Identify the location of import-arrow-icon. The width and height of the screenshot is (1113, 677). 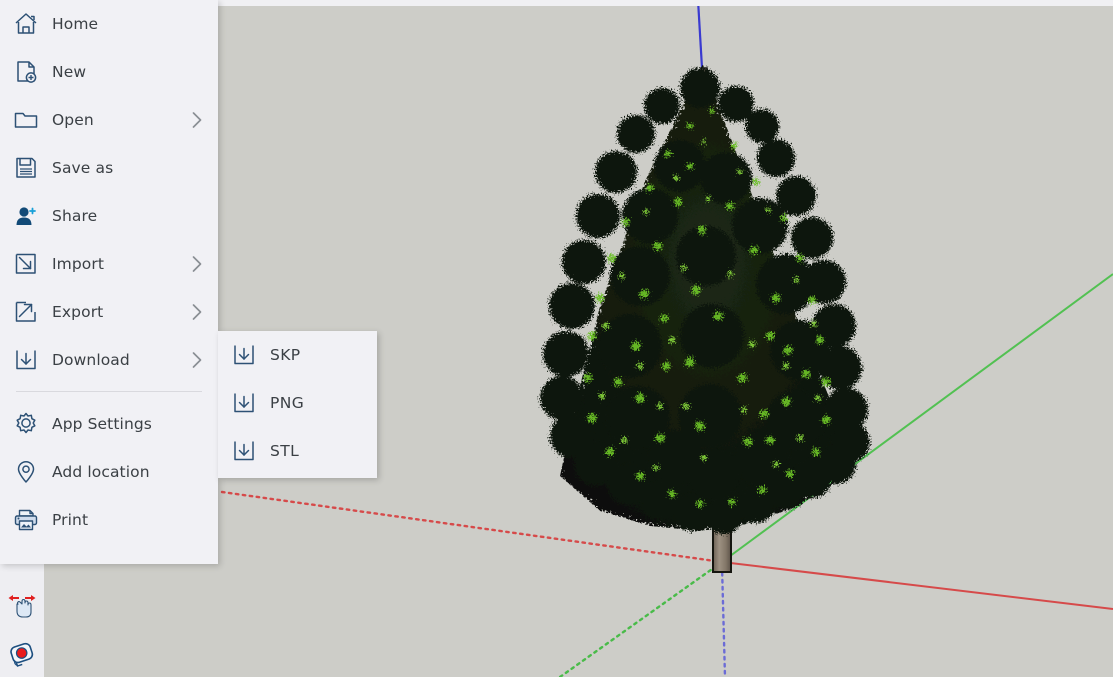
(26, 264).